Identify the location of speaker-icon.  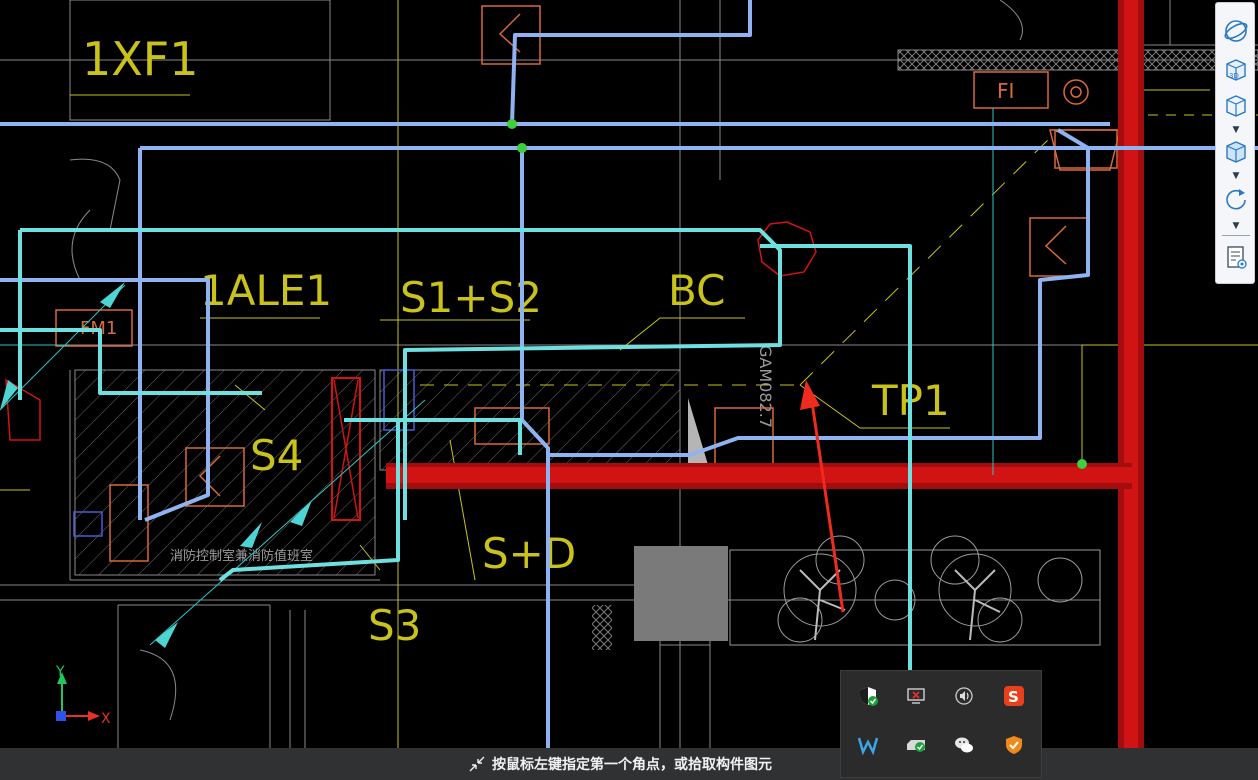
(964, 696).